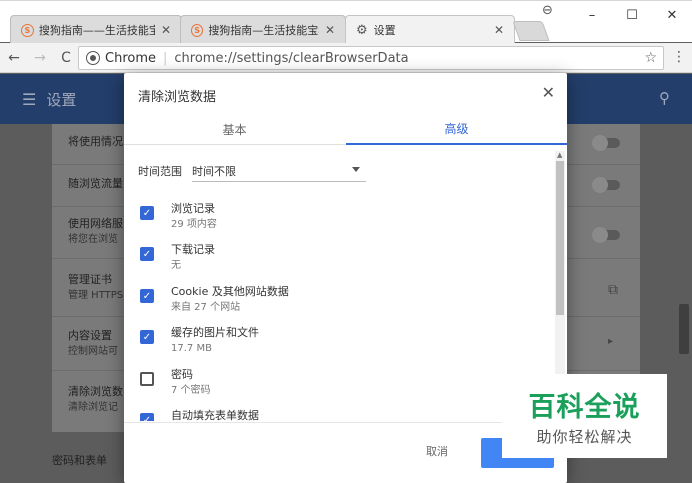 This screenshot has width=692, height=483. I want to click on checkbox-browsing-history: ✓, so click(147, 213).